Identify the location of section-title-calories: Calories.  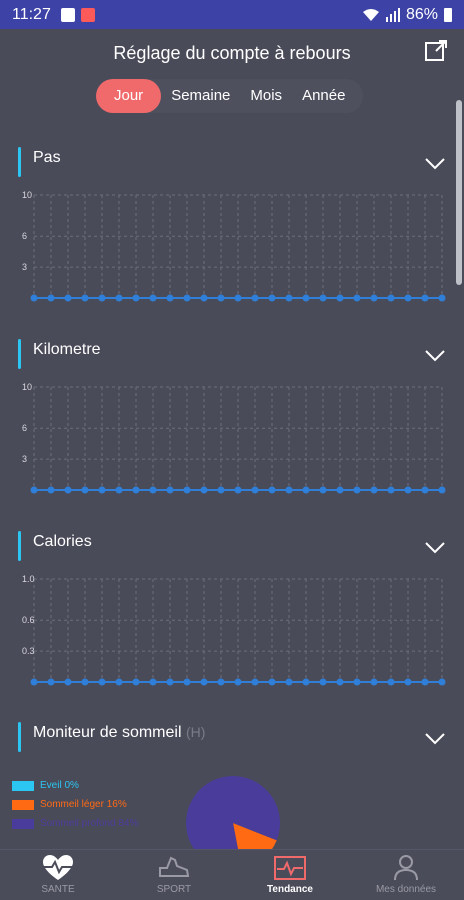
(62, 541).